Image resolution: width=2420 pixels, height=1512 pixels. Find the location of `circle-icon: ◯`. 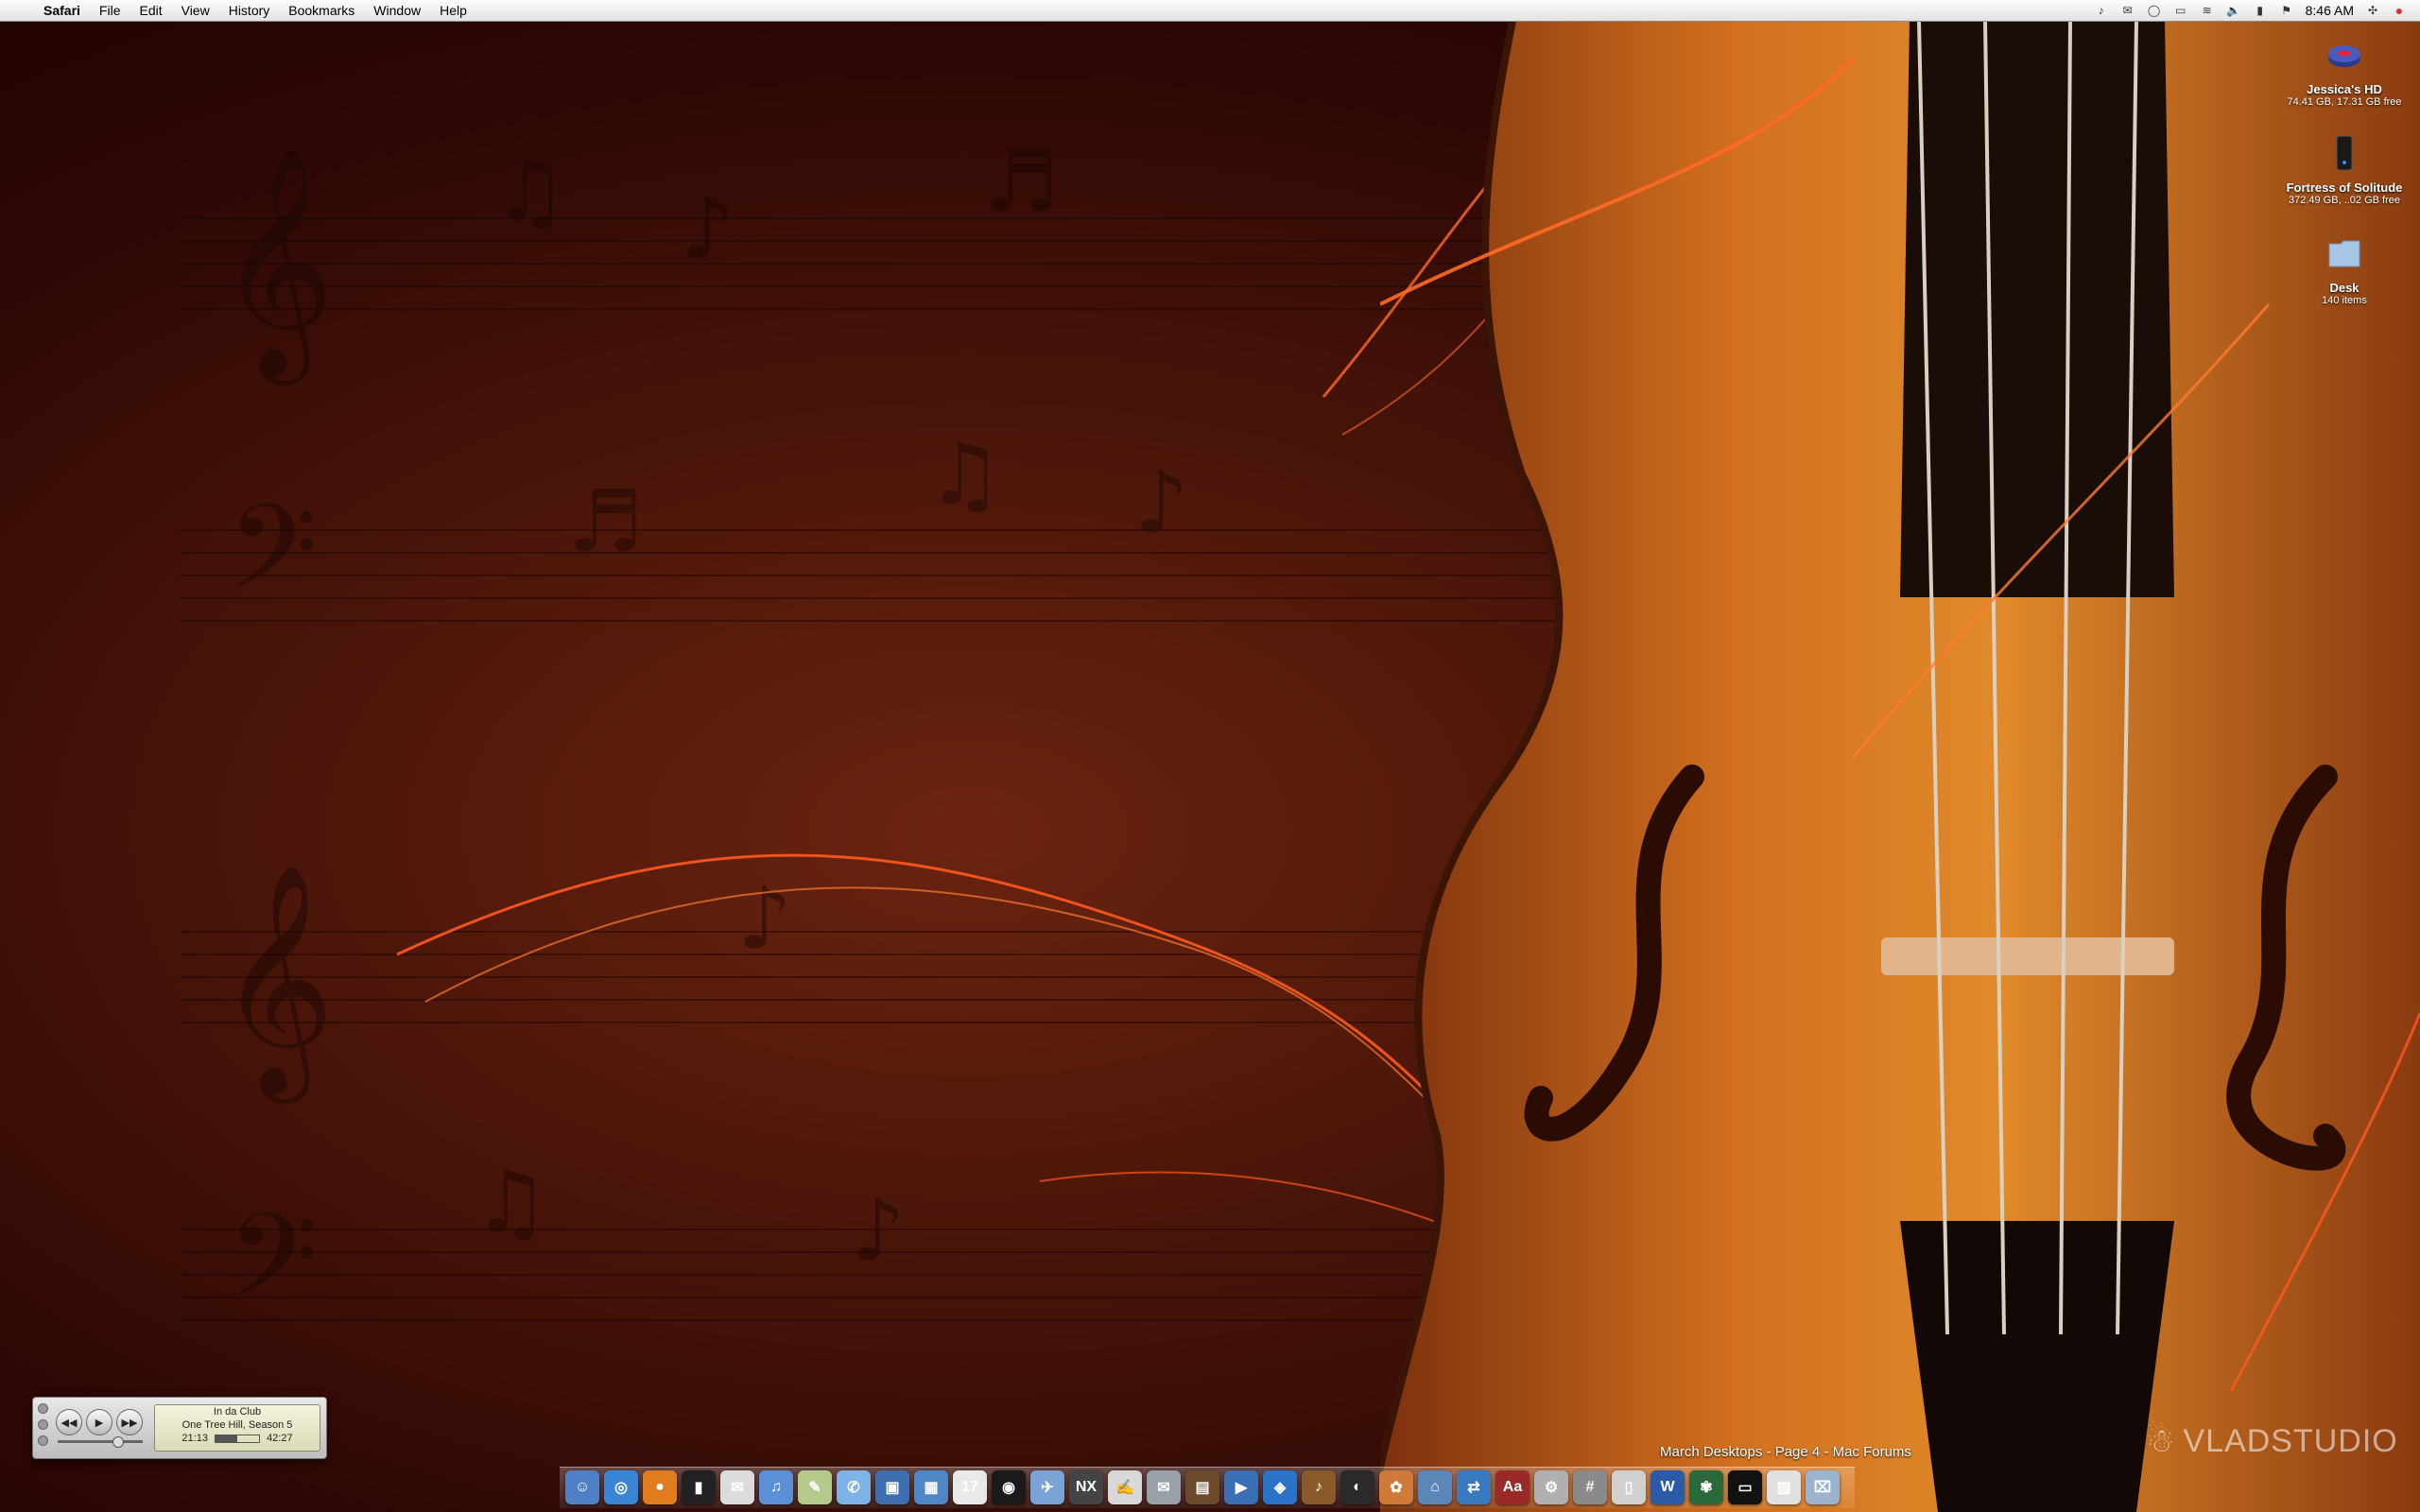

circle-icon: ◯ is located at coordinates (2154, 10).